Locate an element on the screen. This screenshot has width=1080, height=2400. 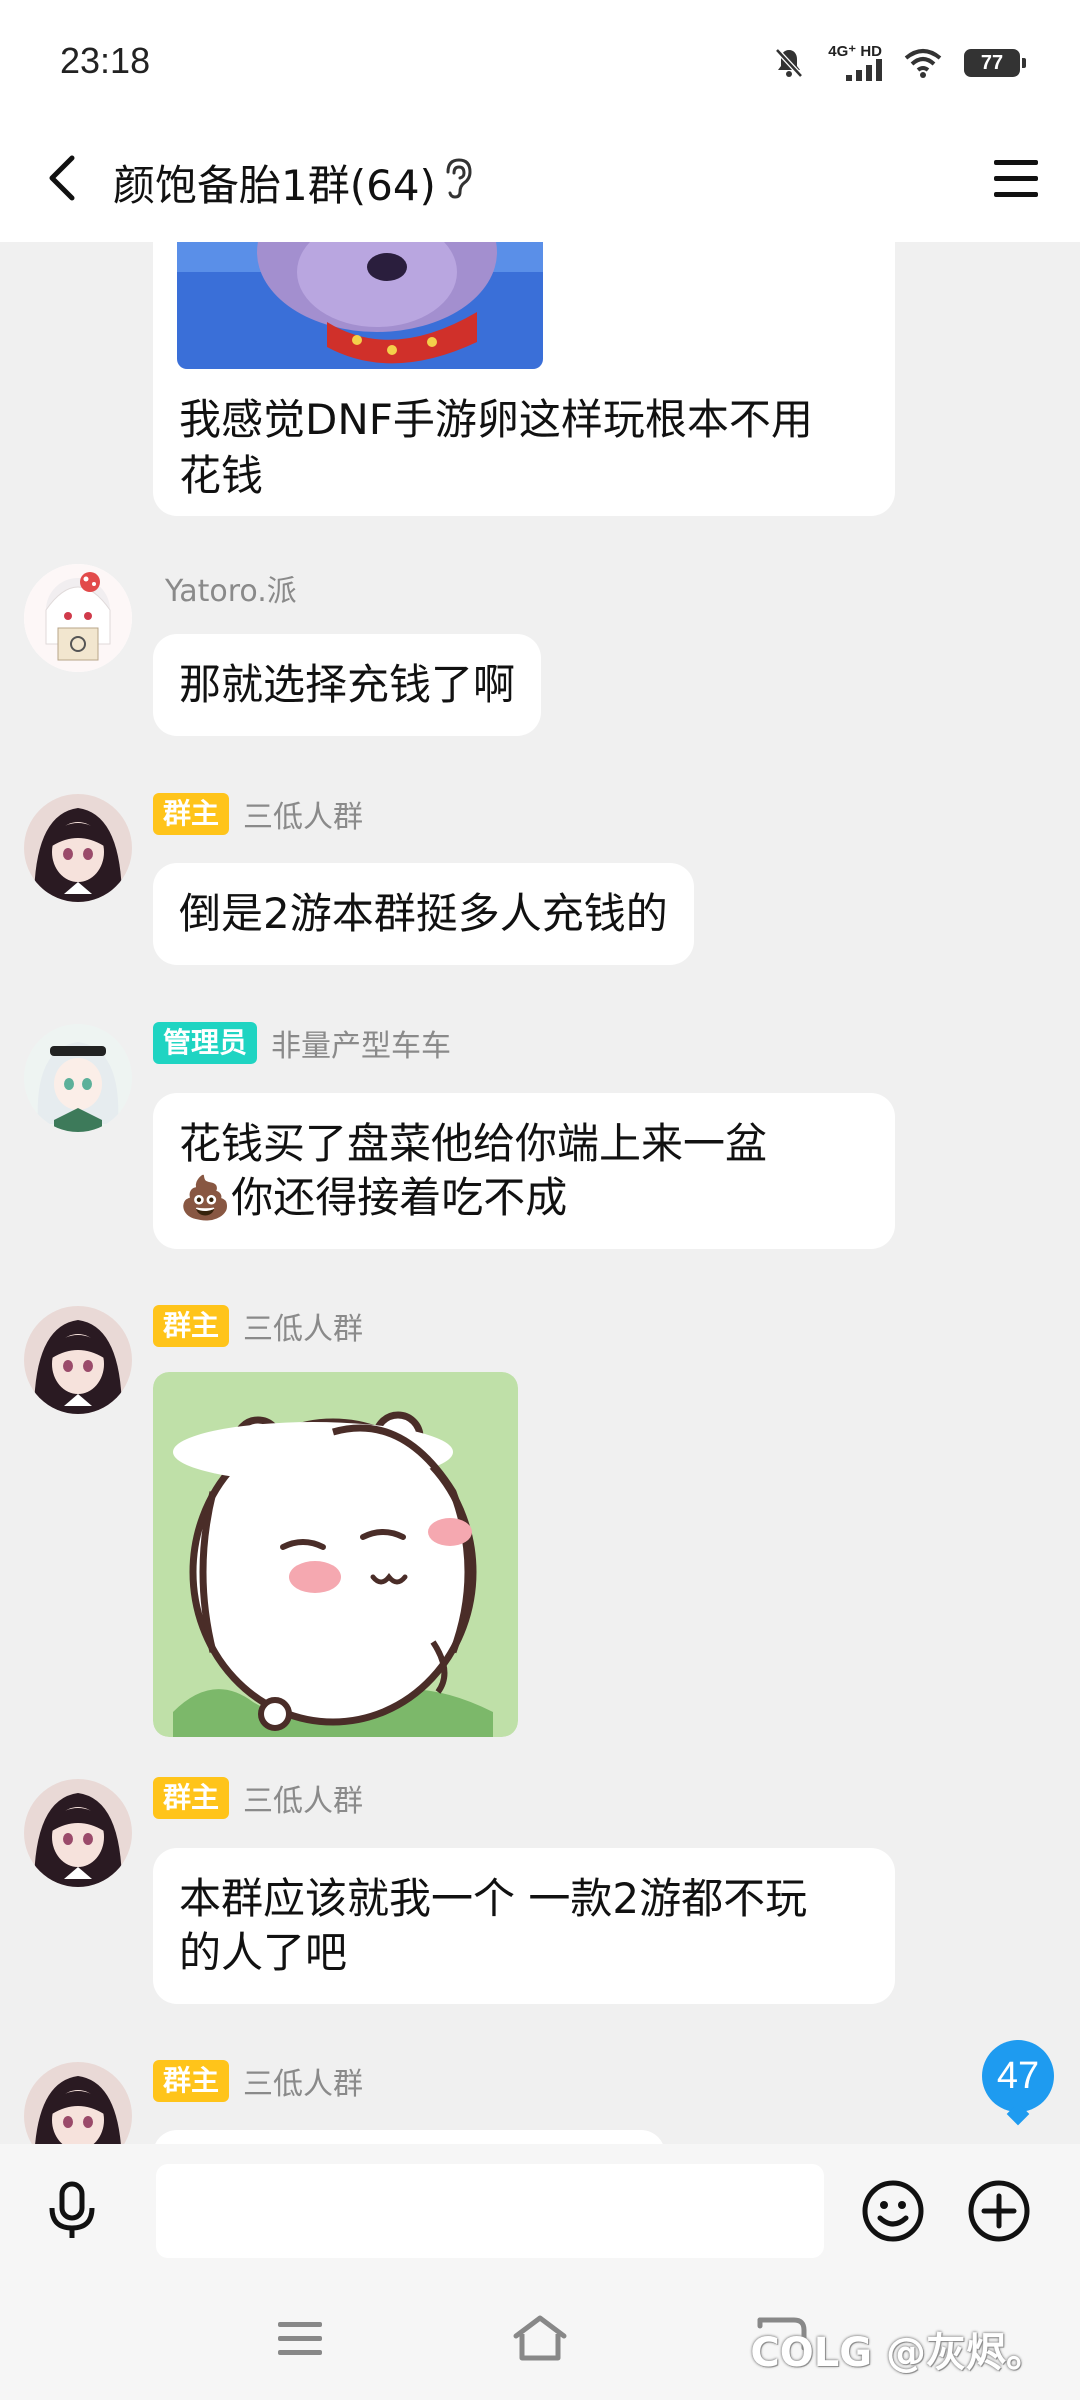
sender-row: 管理员 非量产型车车 is located at coordinates (302, 1043).